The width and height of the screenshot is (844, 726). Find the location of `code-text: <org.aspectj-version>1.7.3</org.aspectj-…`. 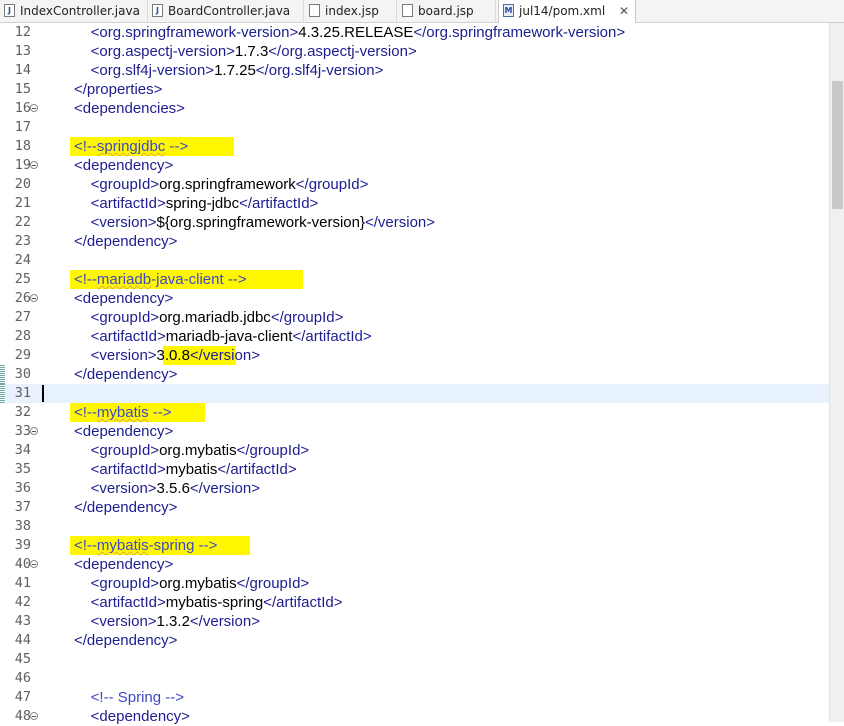

code-text: <org.aspectj-version>1.7.3</org.aspectj-… is located at coordinates (245, 51).